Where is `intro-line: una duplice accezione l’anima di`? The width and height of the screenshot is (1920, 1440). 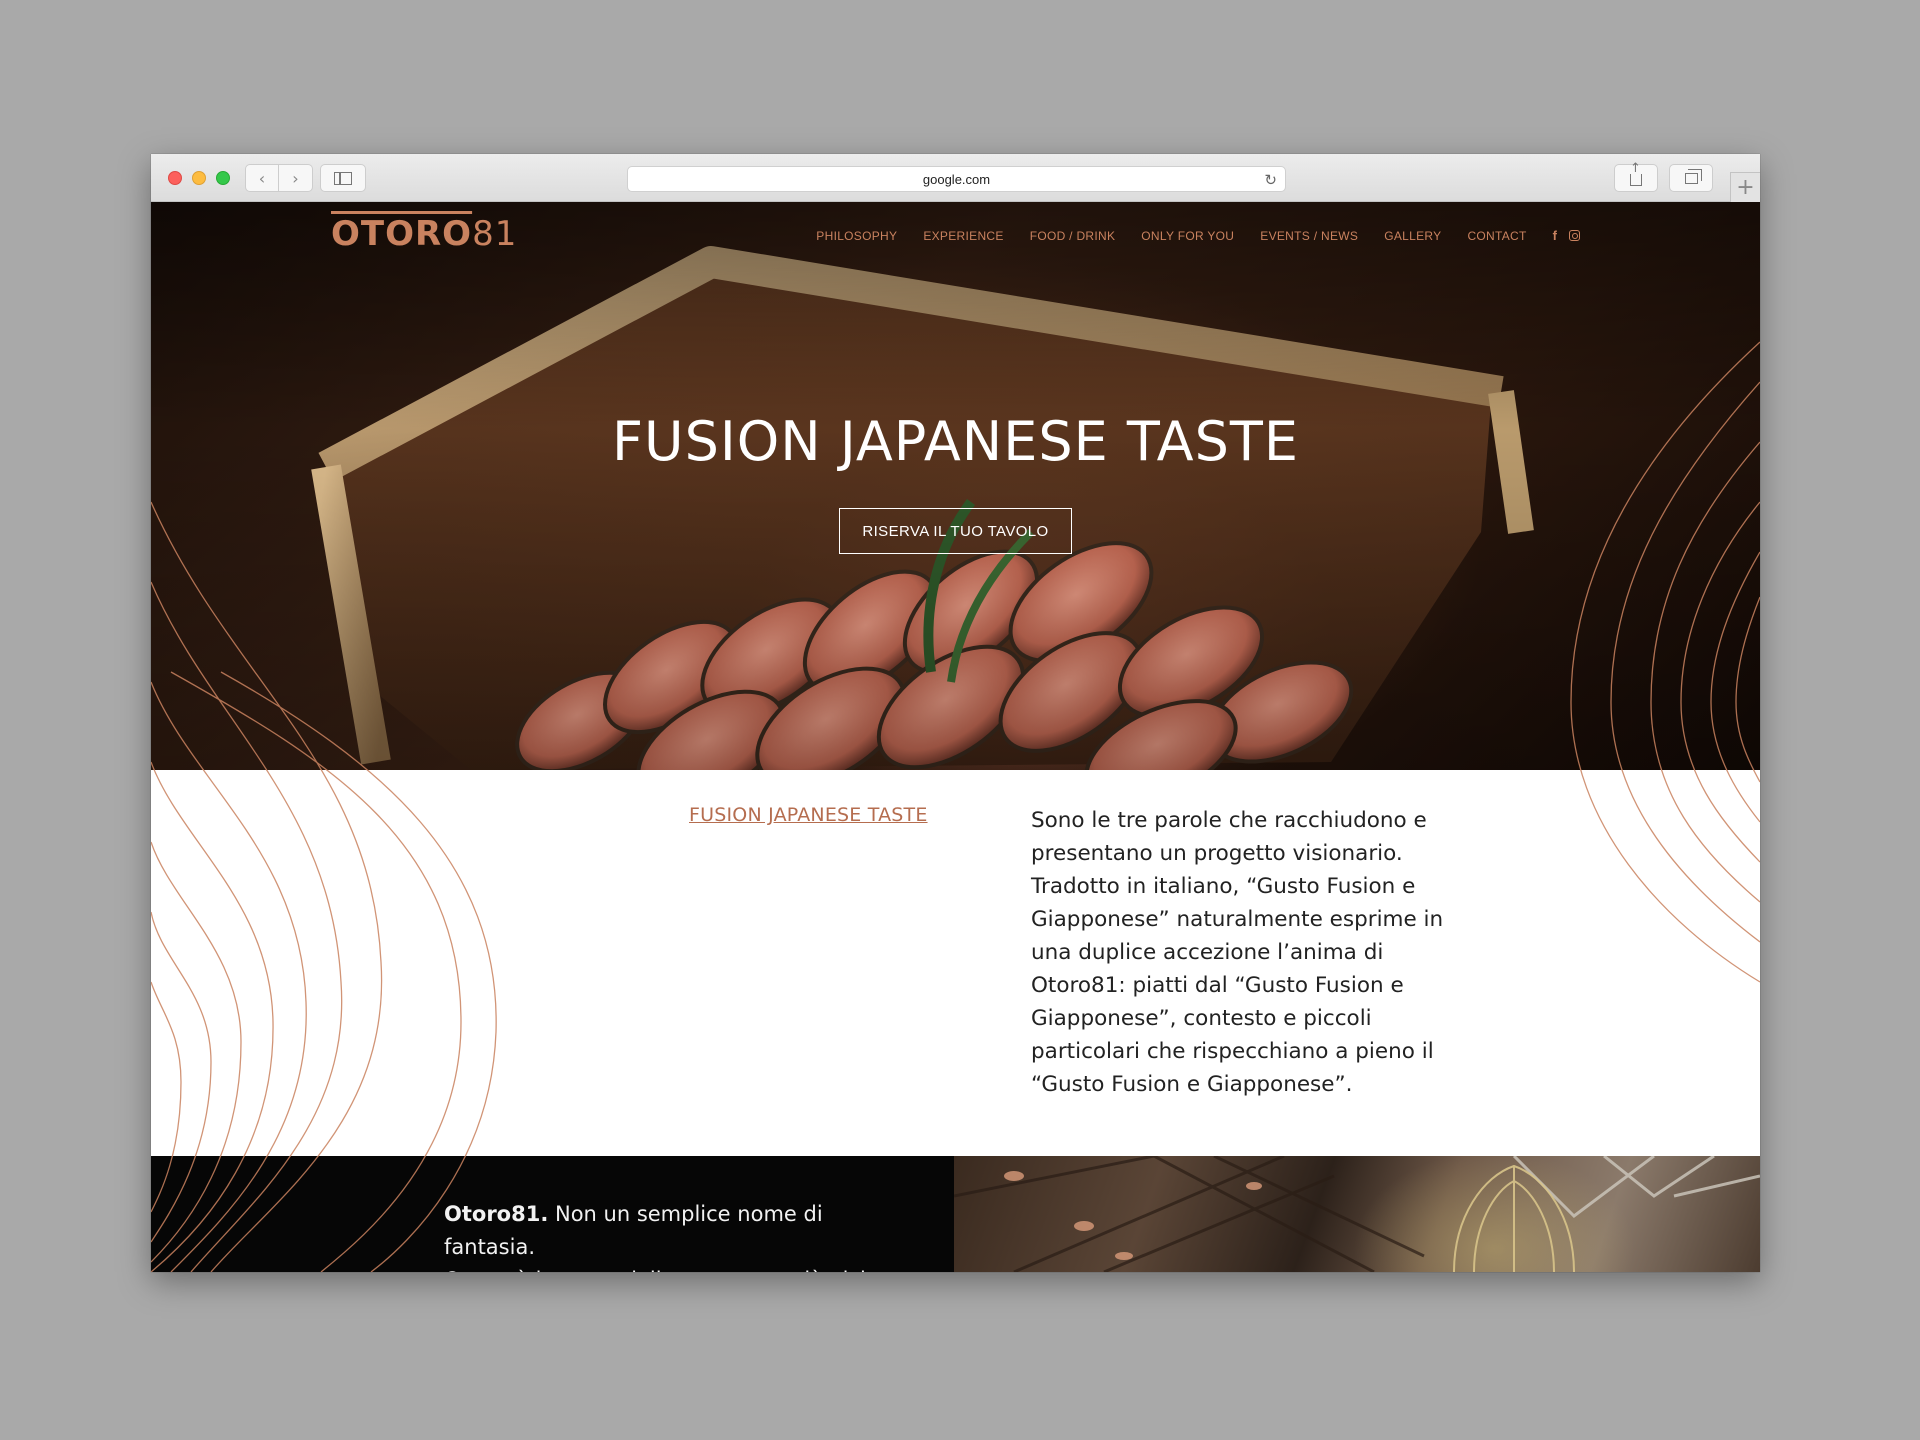 intro-line: una duplice accezione l’anima di is located at coordinates (1207, 952).